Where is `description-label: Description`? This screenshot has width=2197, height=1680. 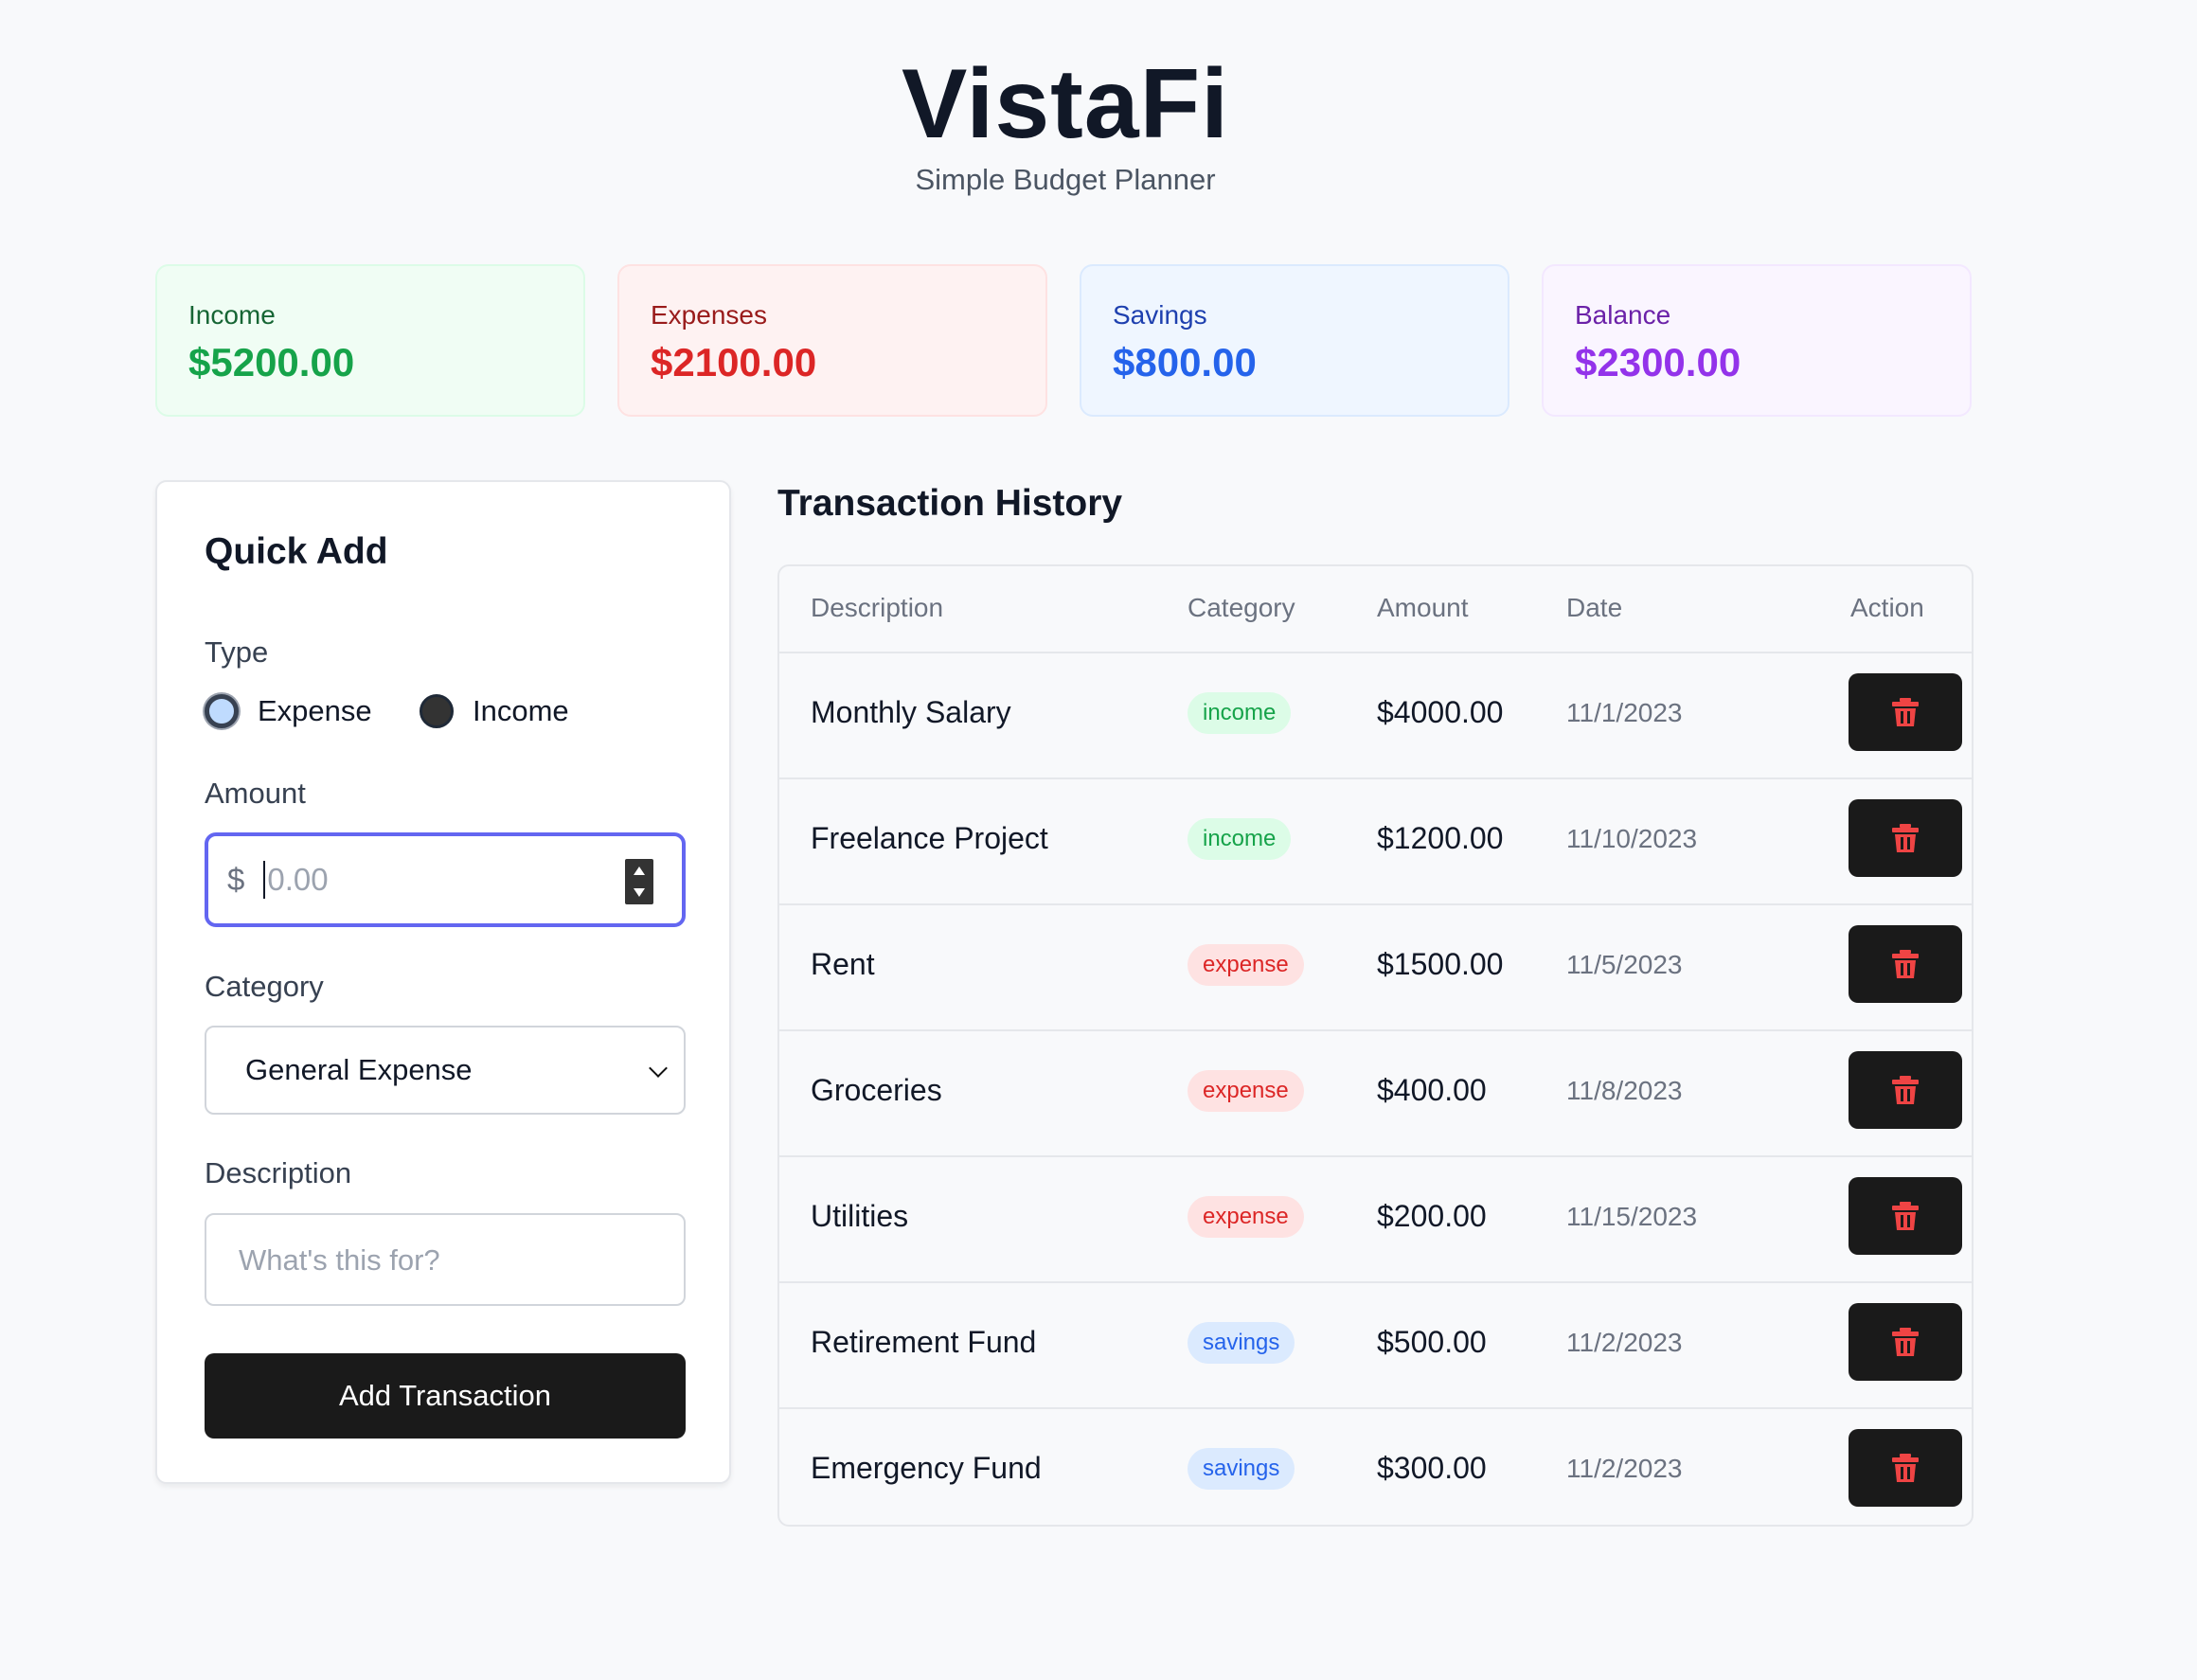 description-label: Description is located at coordinates (278, 1173).